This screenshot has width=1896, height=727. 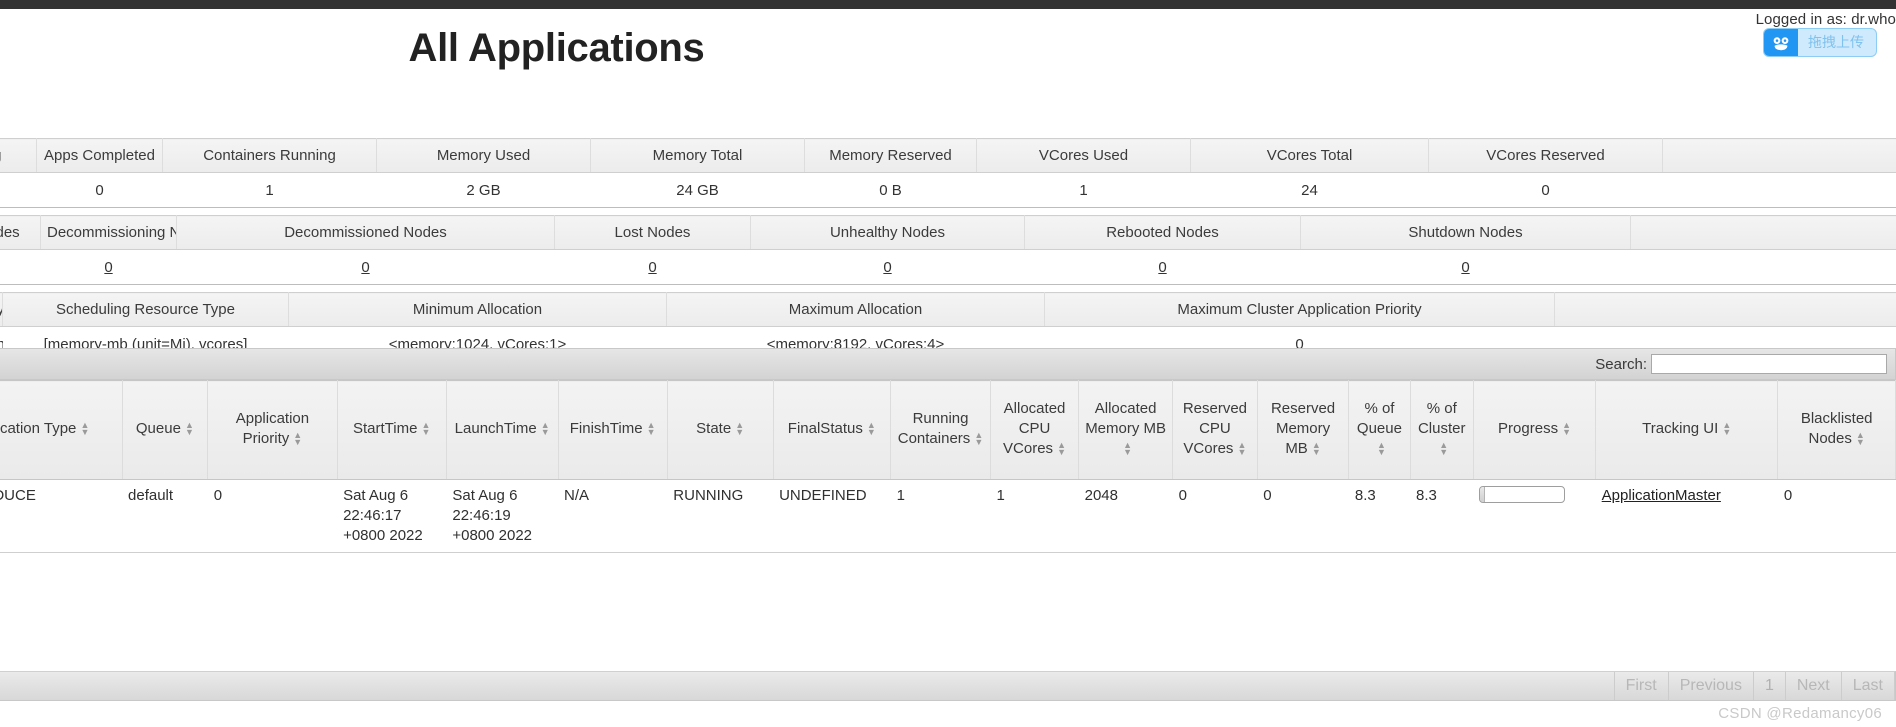 I want to click on cluster-metric-header: Containers Running, so click(x=269, y=155).